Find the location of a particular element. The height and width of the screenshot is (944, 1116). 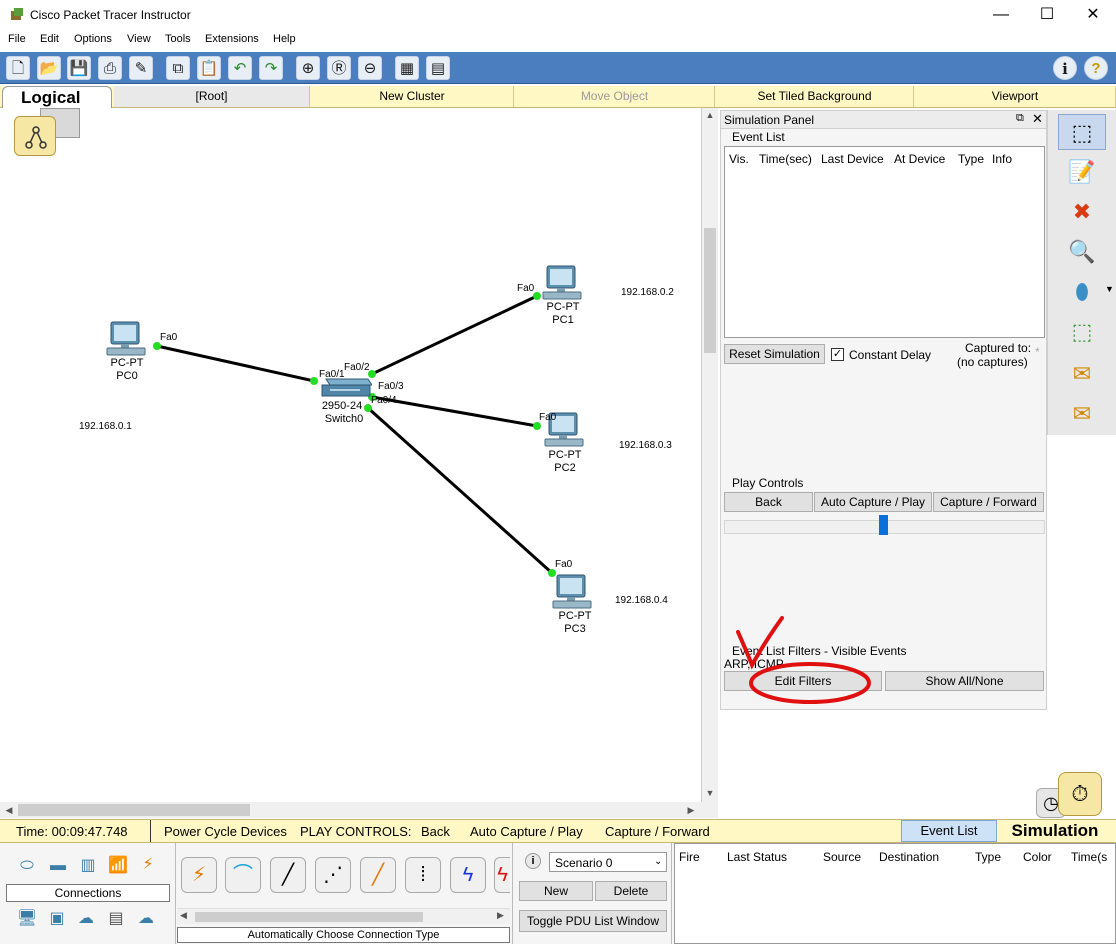

zoom-reset-icon: Ⓡ is located at coordinates (339, 68).